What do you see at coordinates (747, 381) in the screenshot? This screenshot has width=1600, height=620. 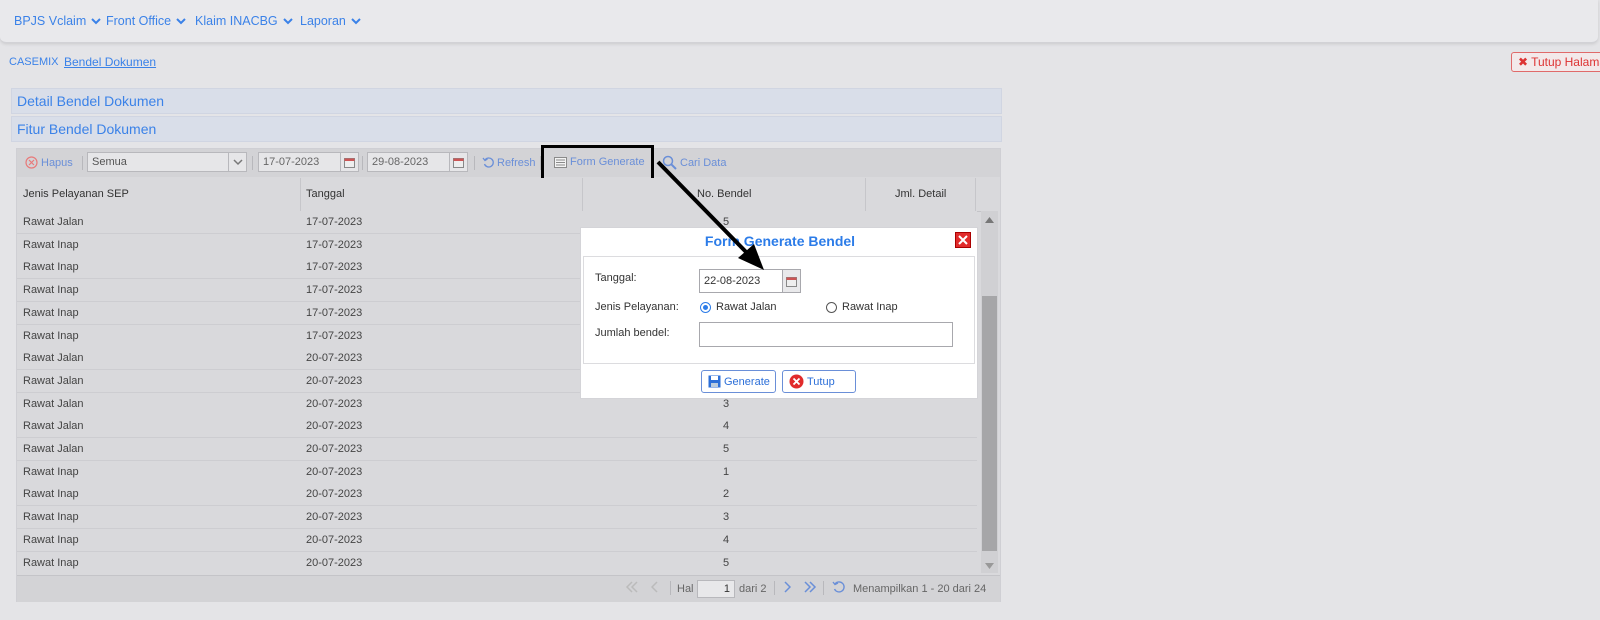 I see `generate-label: Generate` at bounding box center [747, 381].